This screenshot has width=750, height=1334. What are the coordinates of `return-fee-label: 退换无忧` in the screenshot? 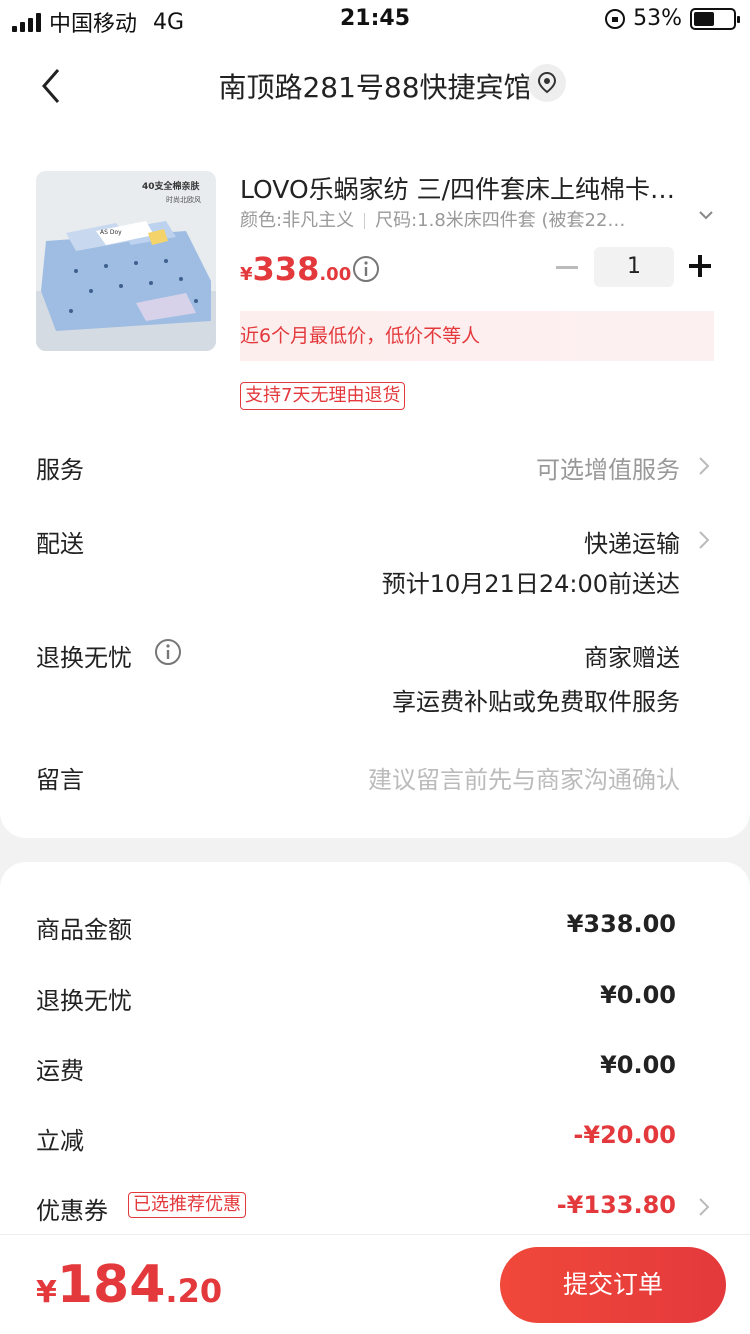 It's located at (84, 1001).